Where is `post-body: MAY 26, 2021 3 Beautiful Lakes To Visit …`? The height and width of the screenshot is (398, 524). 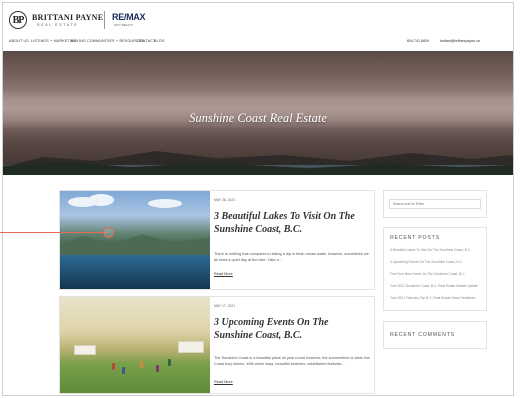 post-body: MAY 26, 2021 3 Beautiful Lakes To Visit … is located at coordinates (292, 240).